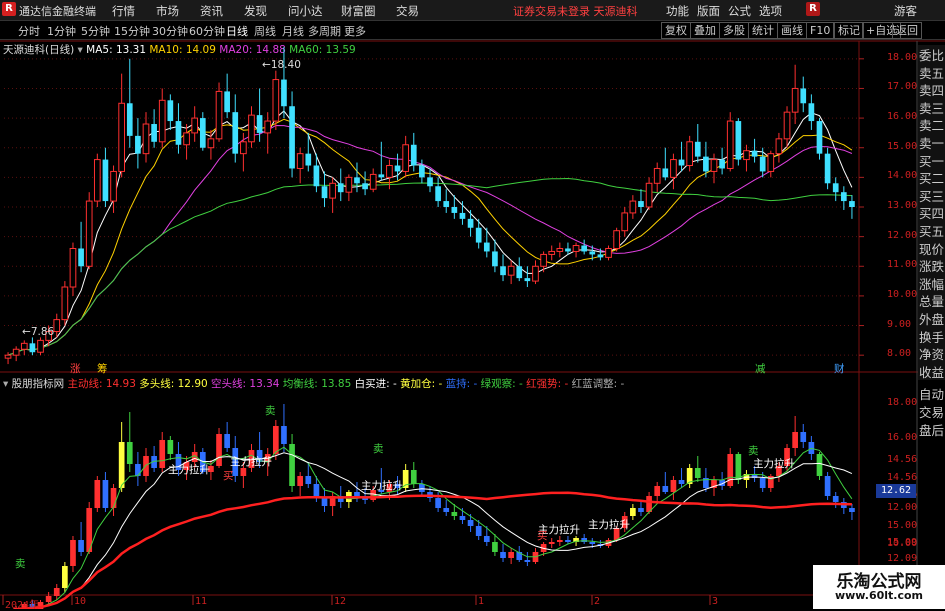  Describe the element at coordinates (95, 31) in the screenshot. I see `period-5min: 5分钟` at that location.